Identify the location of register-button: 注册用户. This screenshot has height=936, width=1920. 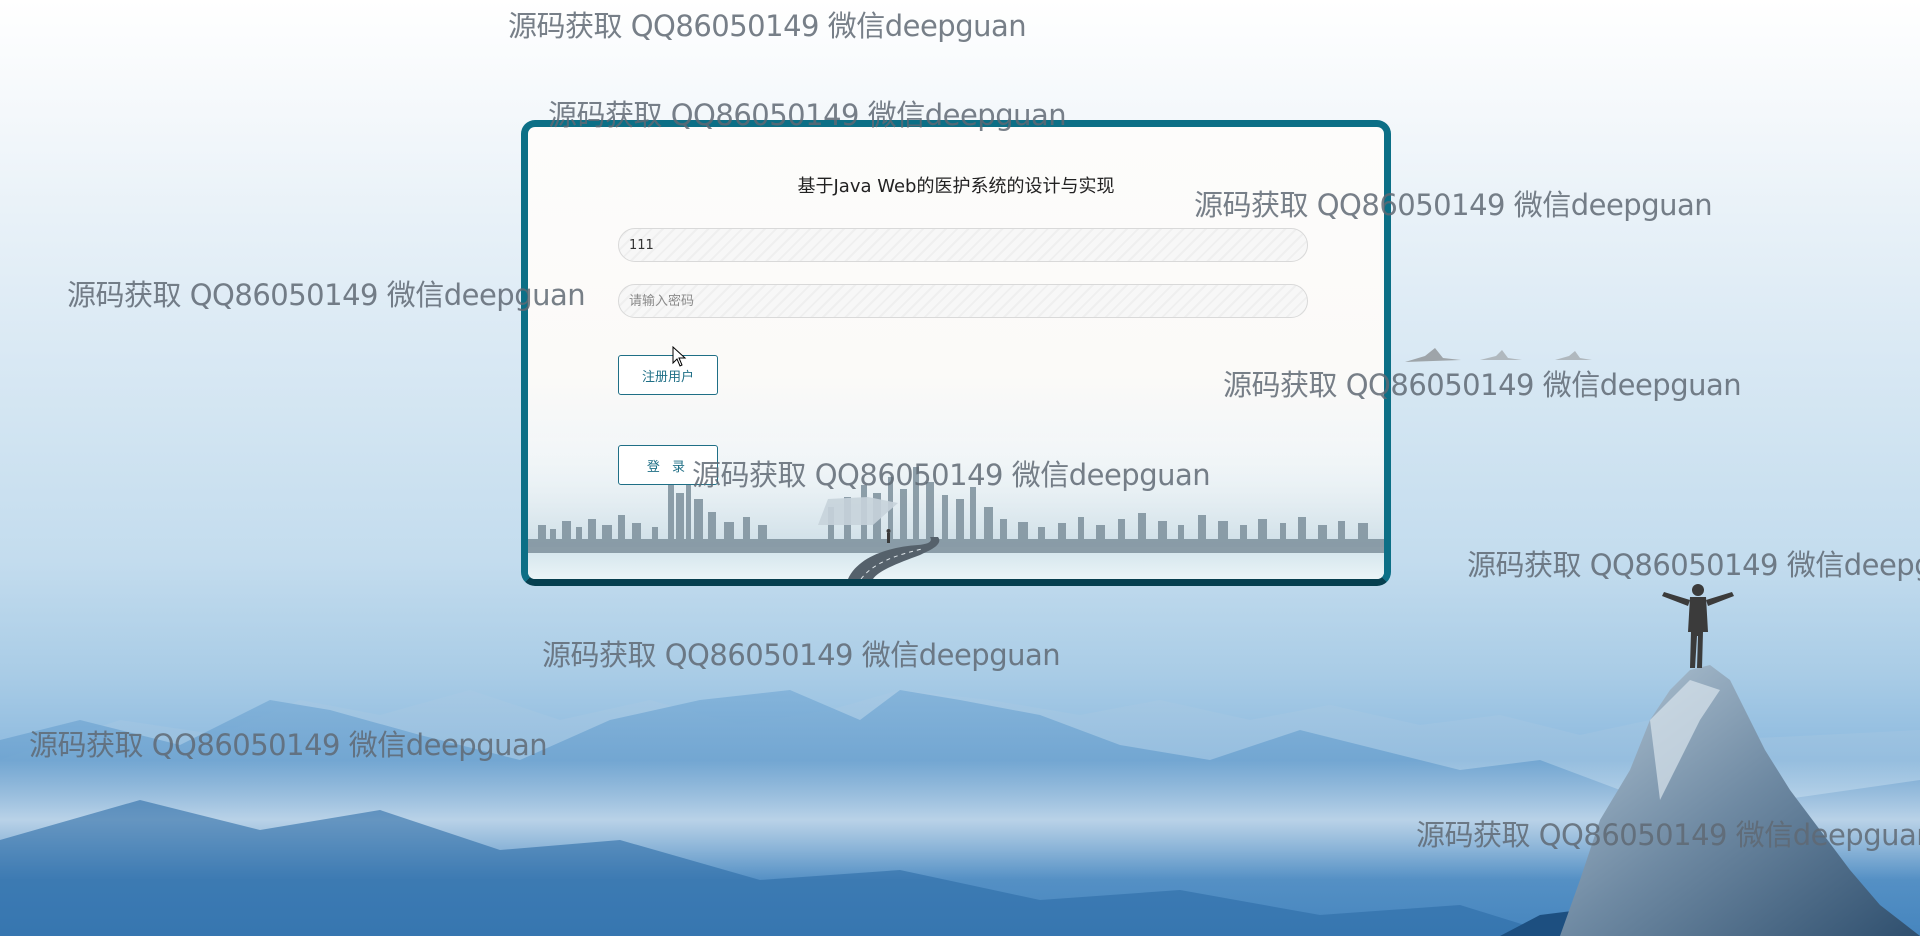
(668, 375).